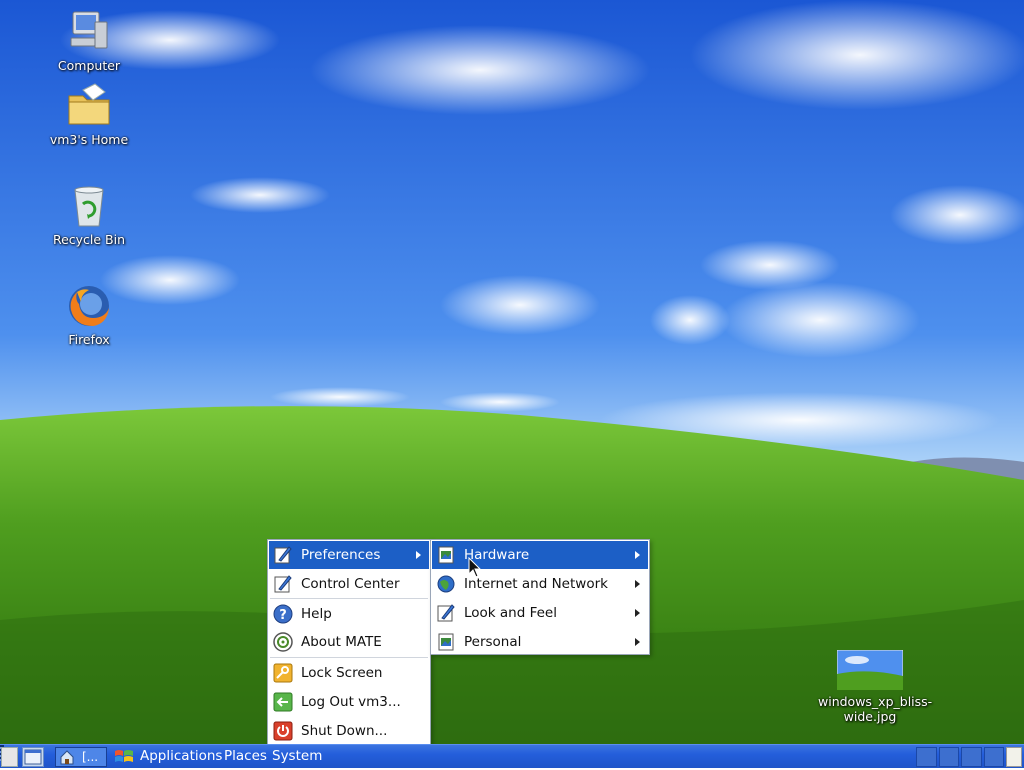  What do you see at coordinates (283, 642) in the screenshot?
I see `about-mate-icon` at bounding box center [283, 642].